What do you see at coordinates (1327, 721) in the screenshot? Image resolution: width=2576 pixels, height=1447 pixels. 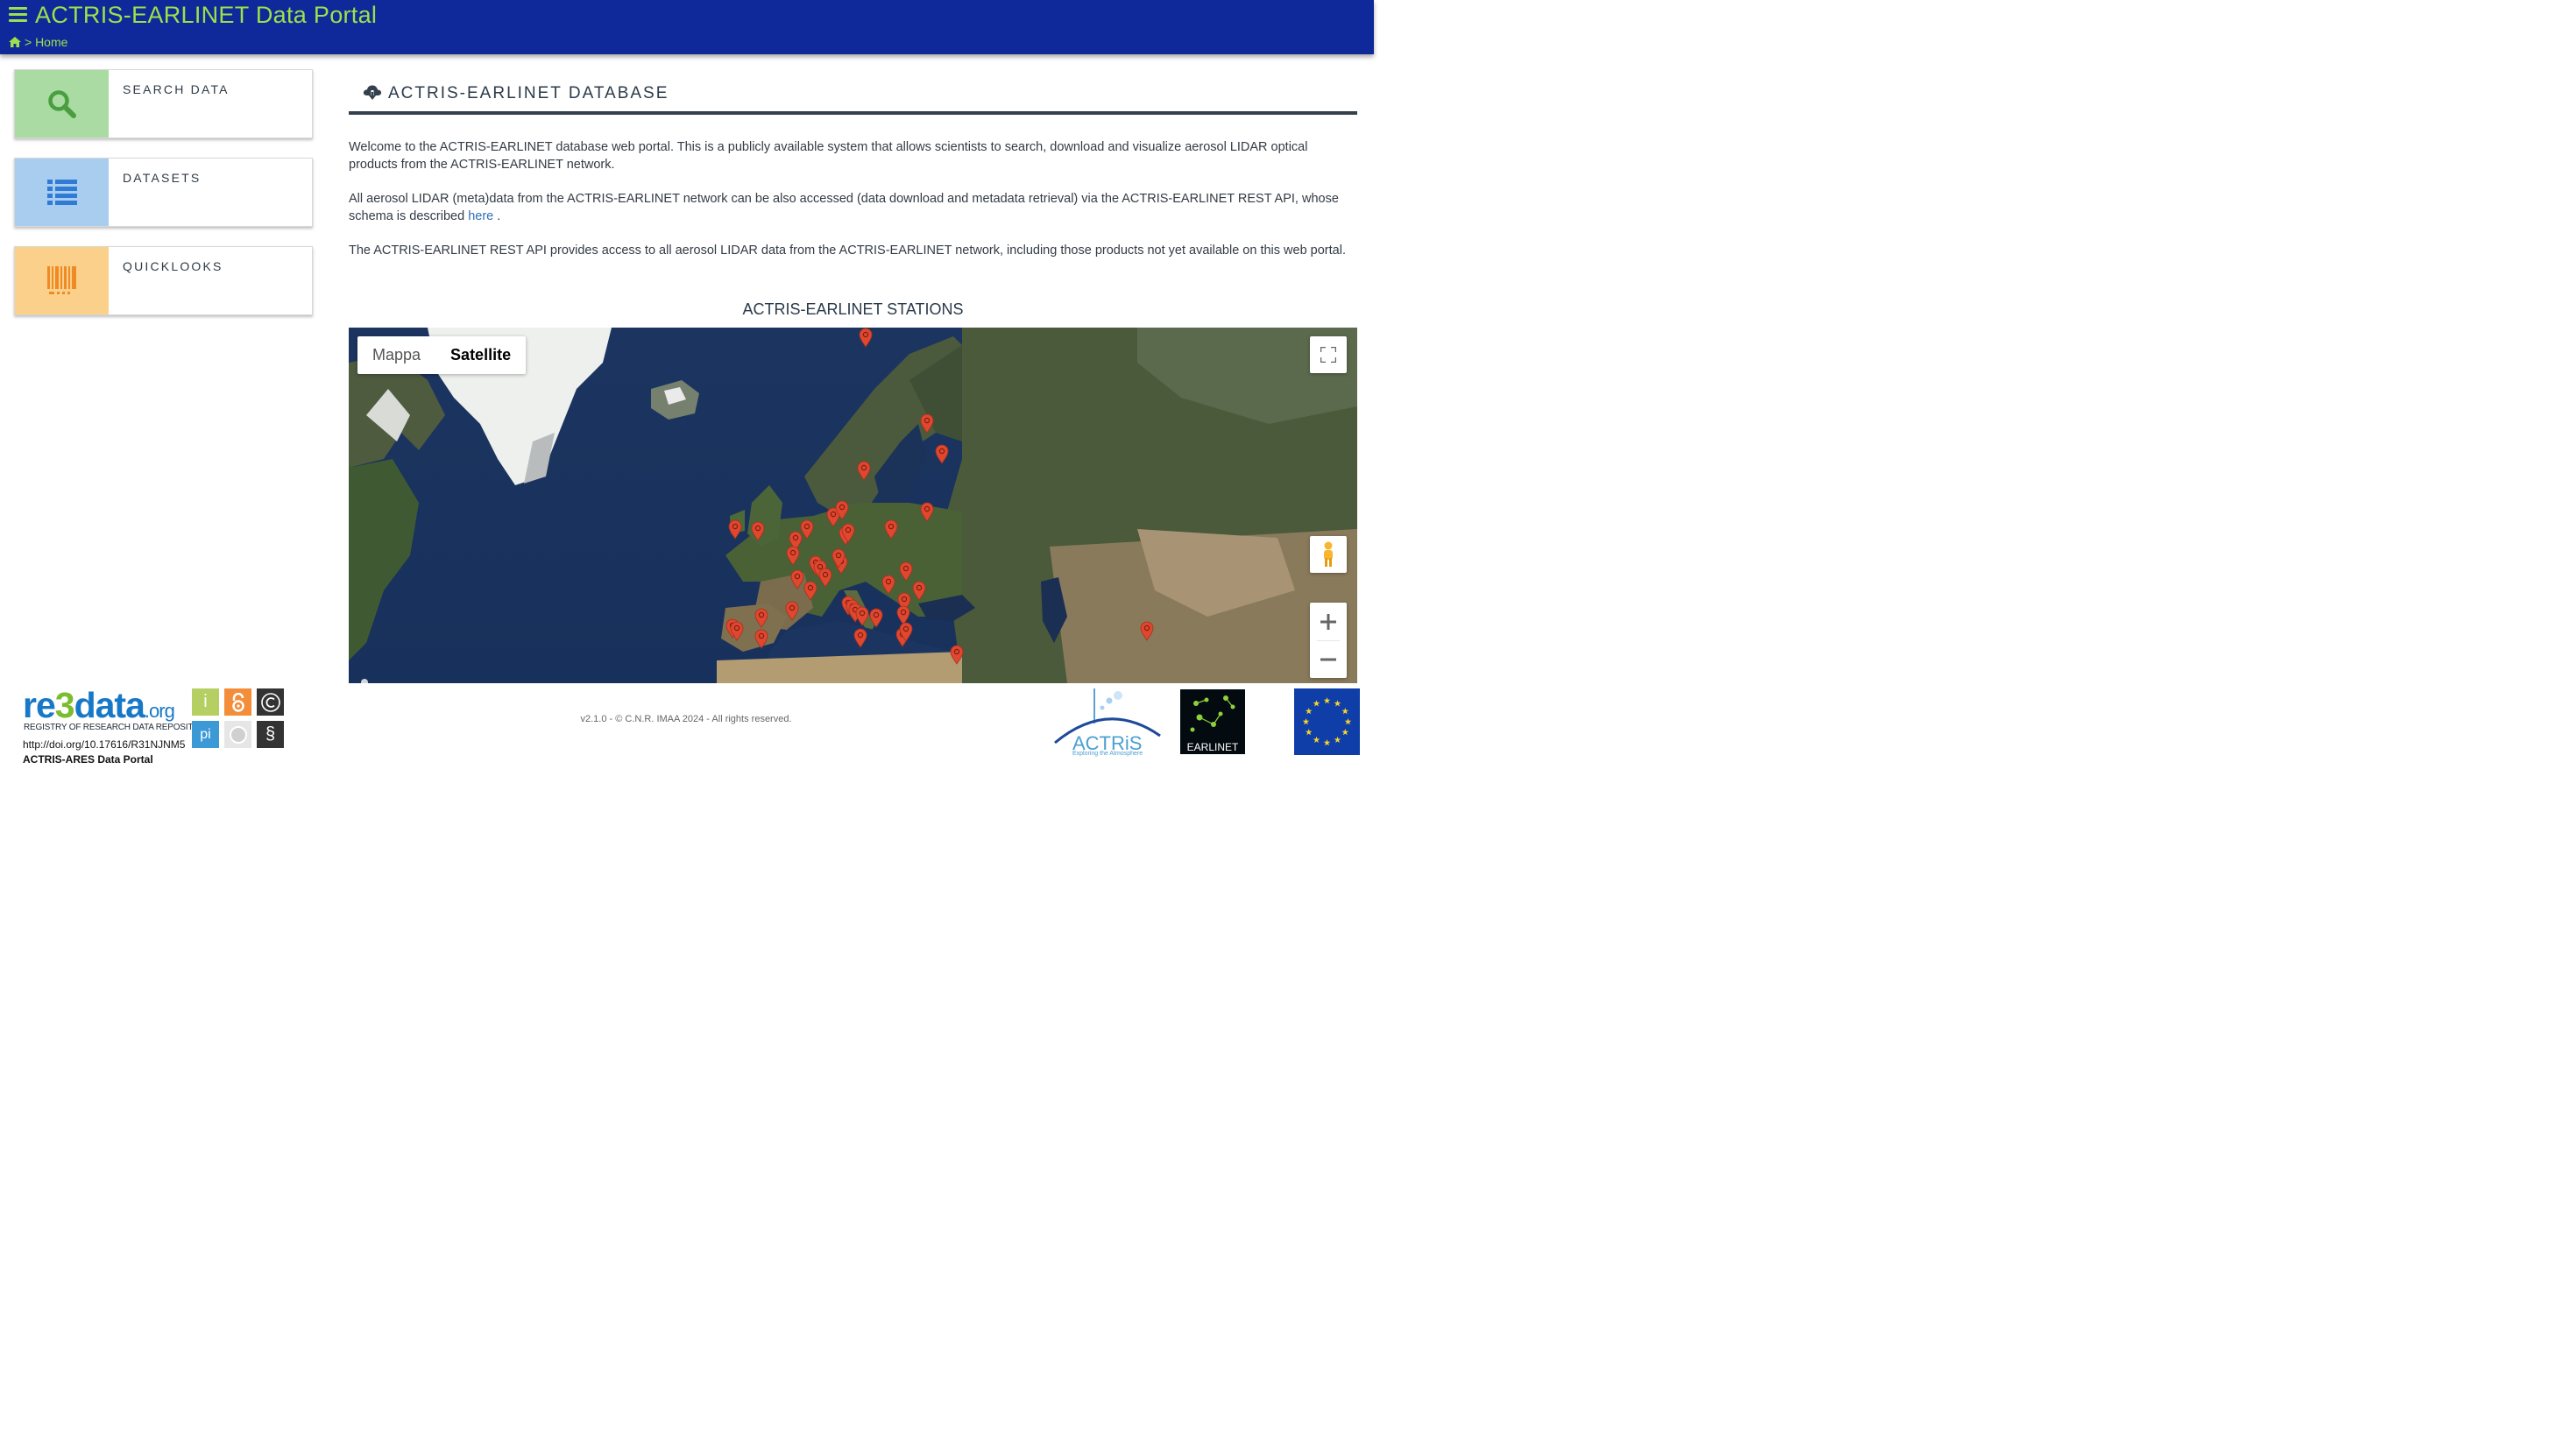 I see `eu-flag-logo` at bounding box center [1327, 721].